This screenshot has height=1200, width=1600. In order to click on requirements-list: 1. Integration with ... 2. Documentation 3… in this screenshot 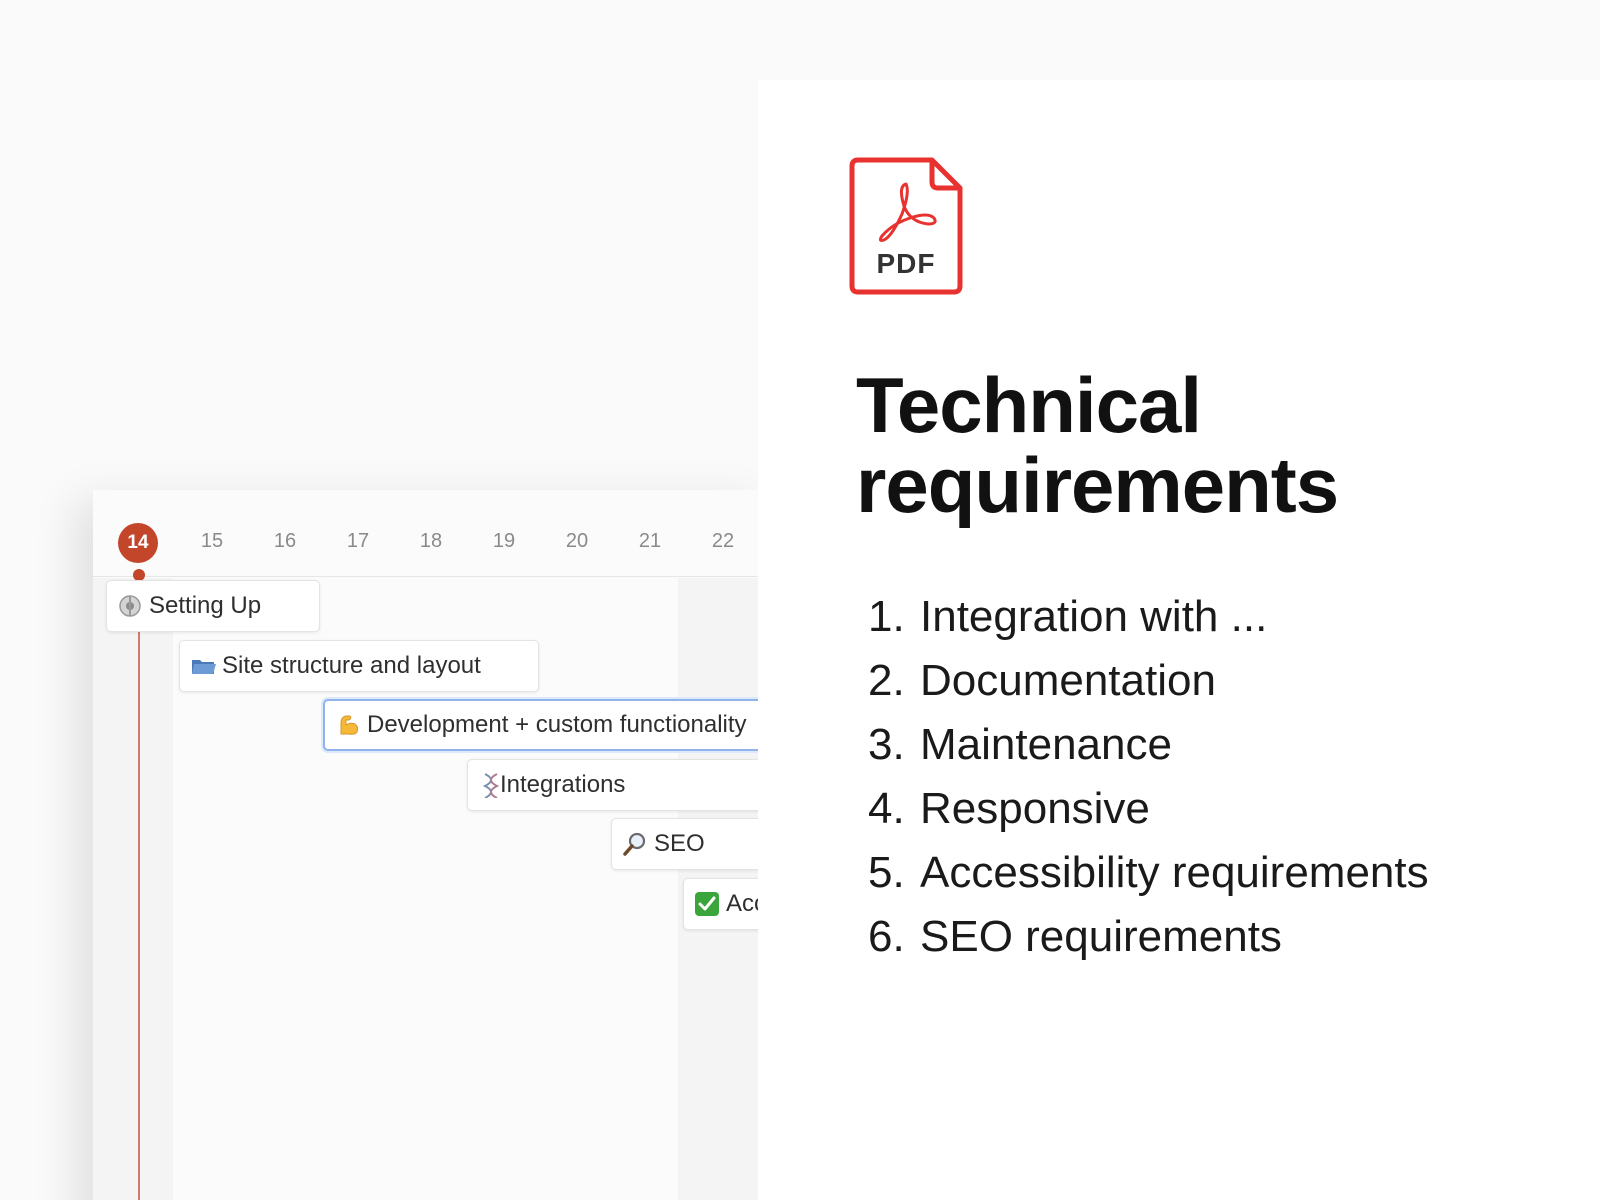, I will do `click(1148, 777)`.